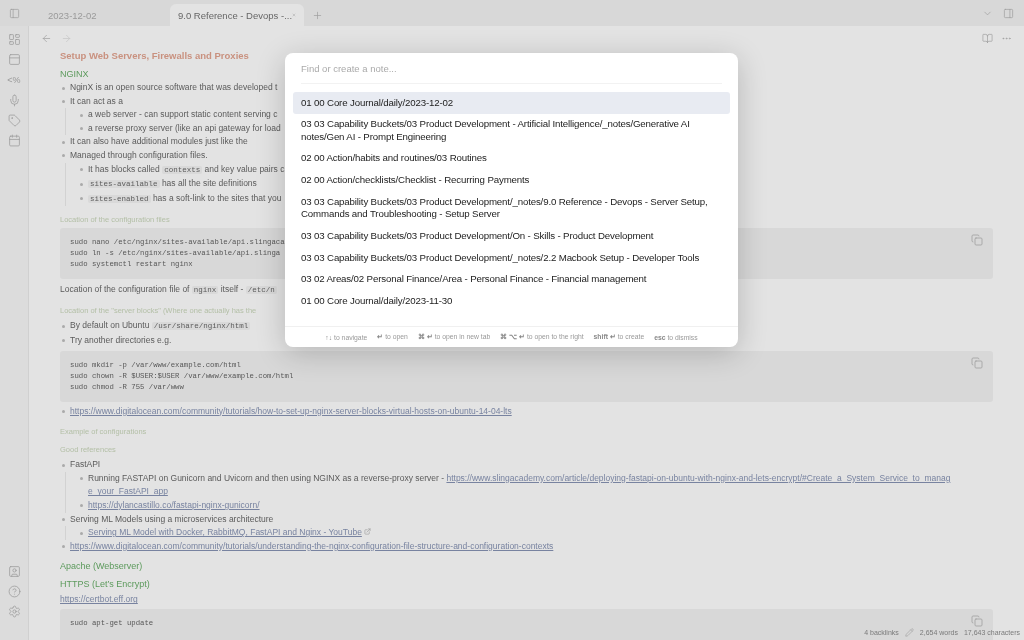 The height and width of the screenshot is (640, 1024). Describe the element at coordinates (987, 38) in the screenshot. I see `book-icon` at that location.